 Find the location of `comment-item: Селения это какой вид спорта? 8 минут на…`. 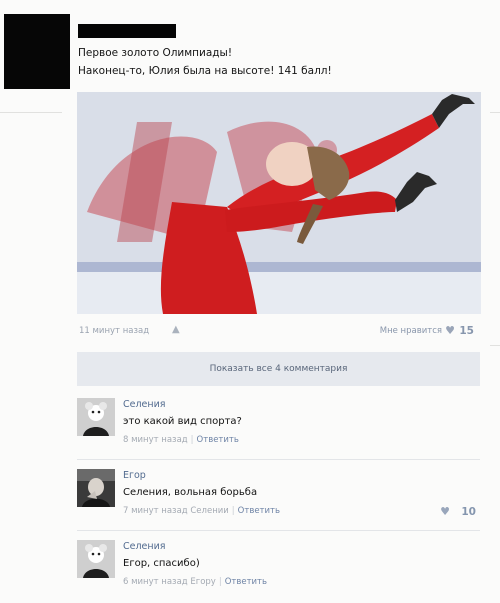

comment-item: Селения это какой вид спорта? 8 минут на… is located at coordinates (278, 424).